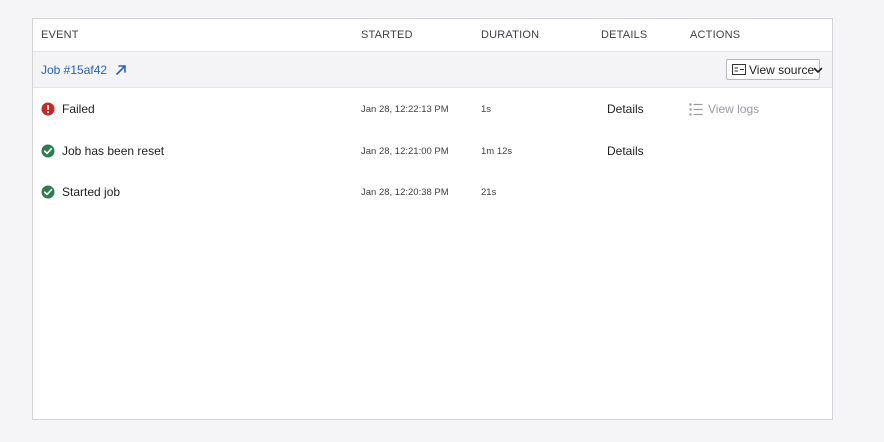 The image size is (884, 442). I want to click on event-duration: 1m 12s, so click(497, 151).